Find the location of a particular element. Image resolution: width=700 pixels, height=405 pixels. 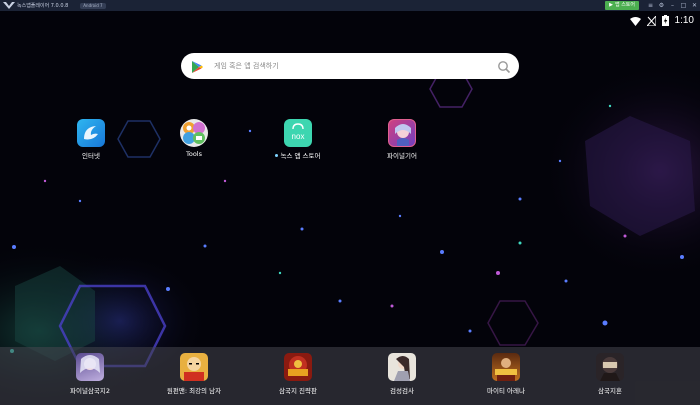

store-icon: ▶ is located at coordinates (611, 5).